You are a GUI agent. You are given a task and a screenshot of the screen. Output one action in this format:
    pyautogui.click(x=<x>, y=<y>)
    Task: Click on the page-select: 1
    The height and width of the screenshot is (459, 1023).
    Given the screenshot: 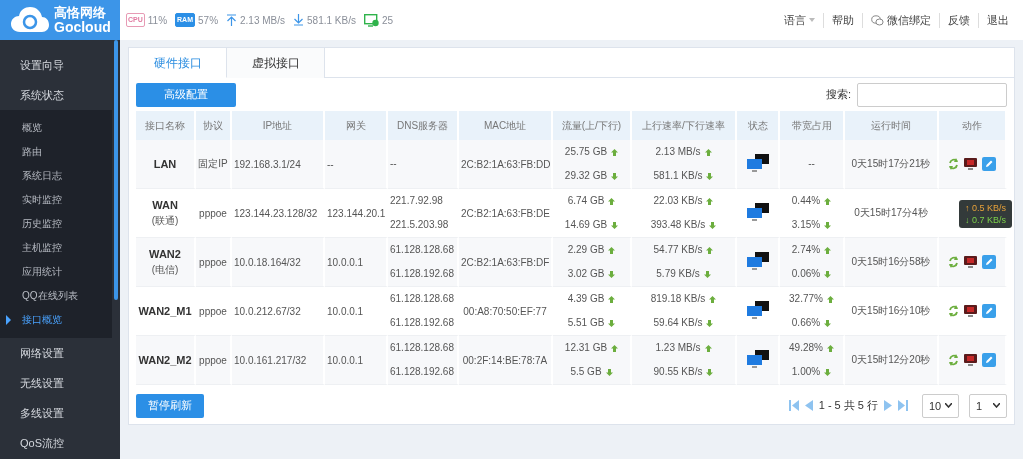 What is the action you would take?
    pyautogui.click(x=988, y=405)
    